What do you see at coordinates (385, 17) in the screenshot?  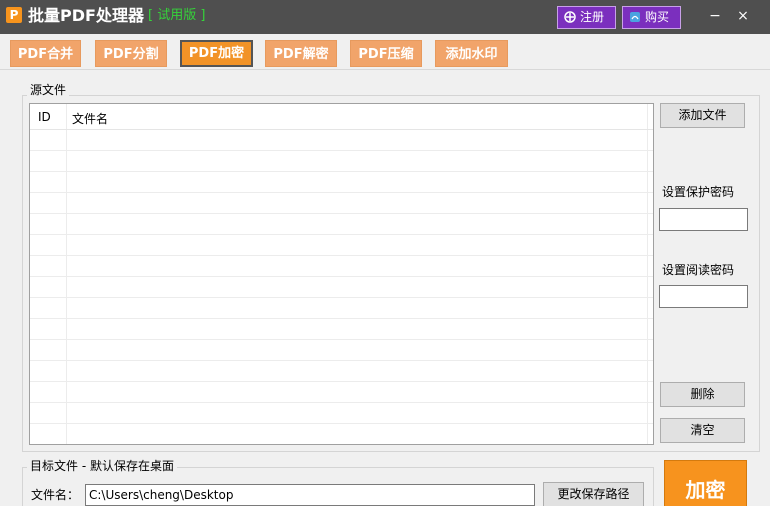 I see `title-bar: P 批量PDF处理器 [ 试用版 ] 注册 购买 − ×` at bounding box center [385, 17].